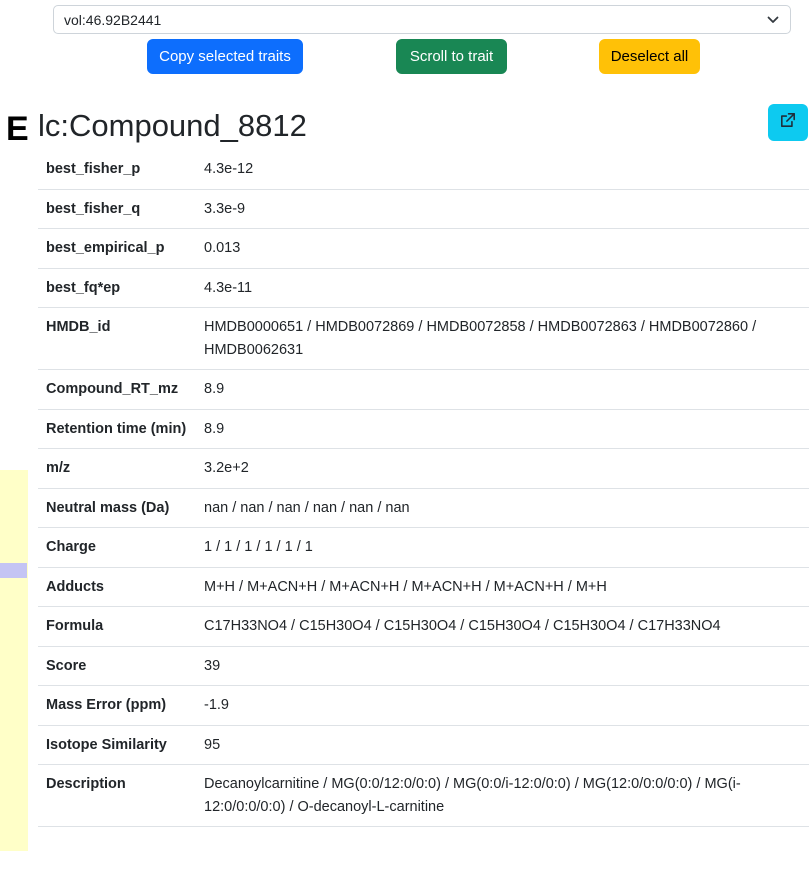 This screenshot has width=809, height=871. Describe the element at coordinates (117, 666) in the screenshot. I see `trait-key: Score` at that location.